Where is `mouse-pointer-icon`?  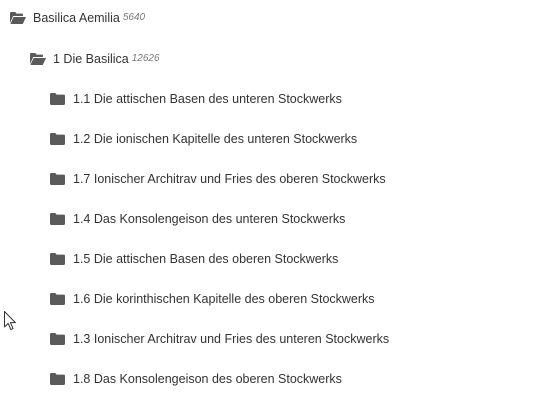 mouse-pointer-icon is located at coordinates (10, 321).